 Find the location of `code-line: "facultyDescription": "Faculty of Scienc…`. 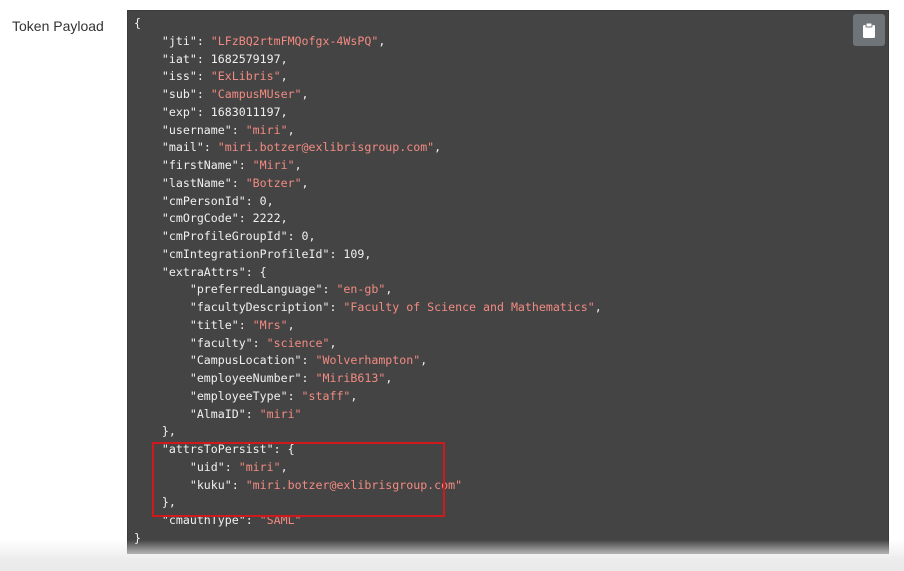

code-line: "facultyDescription": "Faculty of Scienc… is located at coordinates (395, 307).